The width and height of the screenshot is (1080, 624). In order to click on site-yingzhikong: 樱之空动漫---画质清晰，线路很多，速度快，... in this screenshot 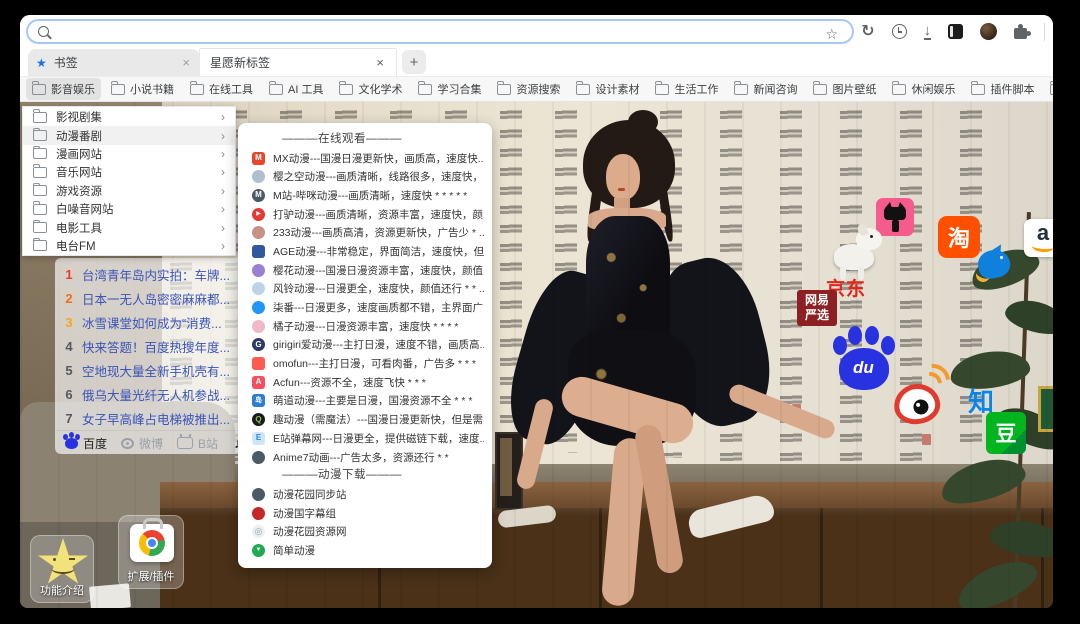, I will do `click(365, 176)`.